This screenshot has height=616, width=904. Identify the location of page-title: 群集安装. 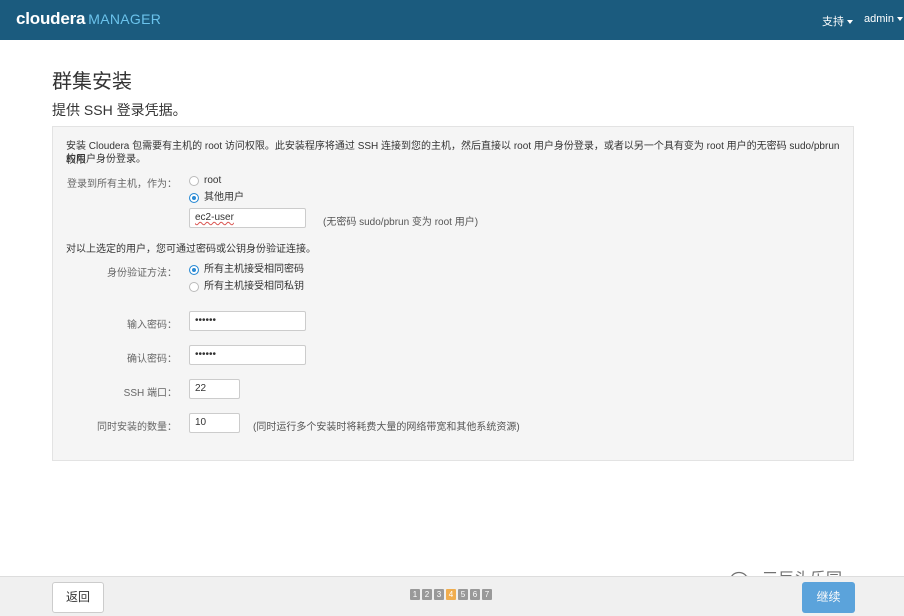
(92, 82).